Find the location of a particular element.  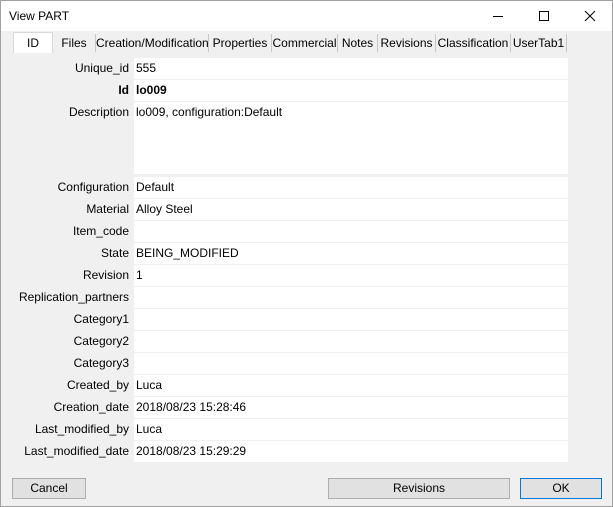

tab-notes: Notes is located at coordinates (358, 43).